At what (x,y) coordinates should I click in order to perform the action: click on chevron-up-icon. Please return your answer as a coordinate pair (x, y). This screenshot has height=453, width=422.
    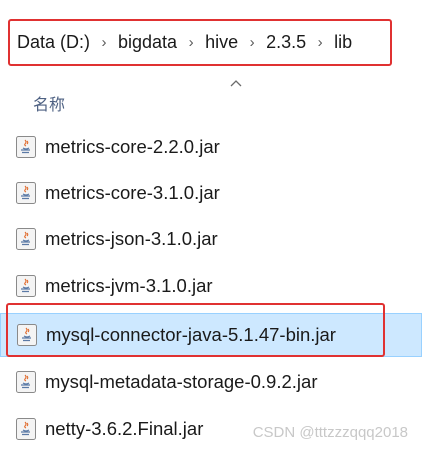
    Looking at the image, I should click on (236, 83).